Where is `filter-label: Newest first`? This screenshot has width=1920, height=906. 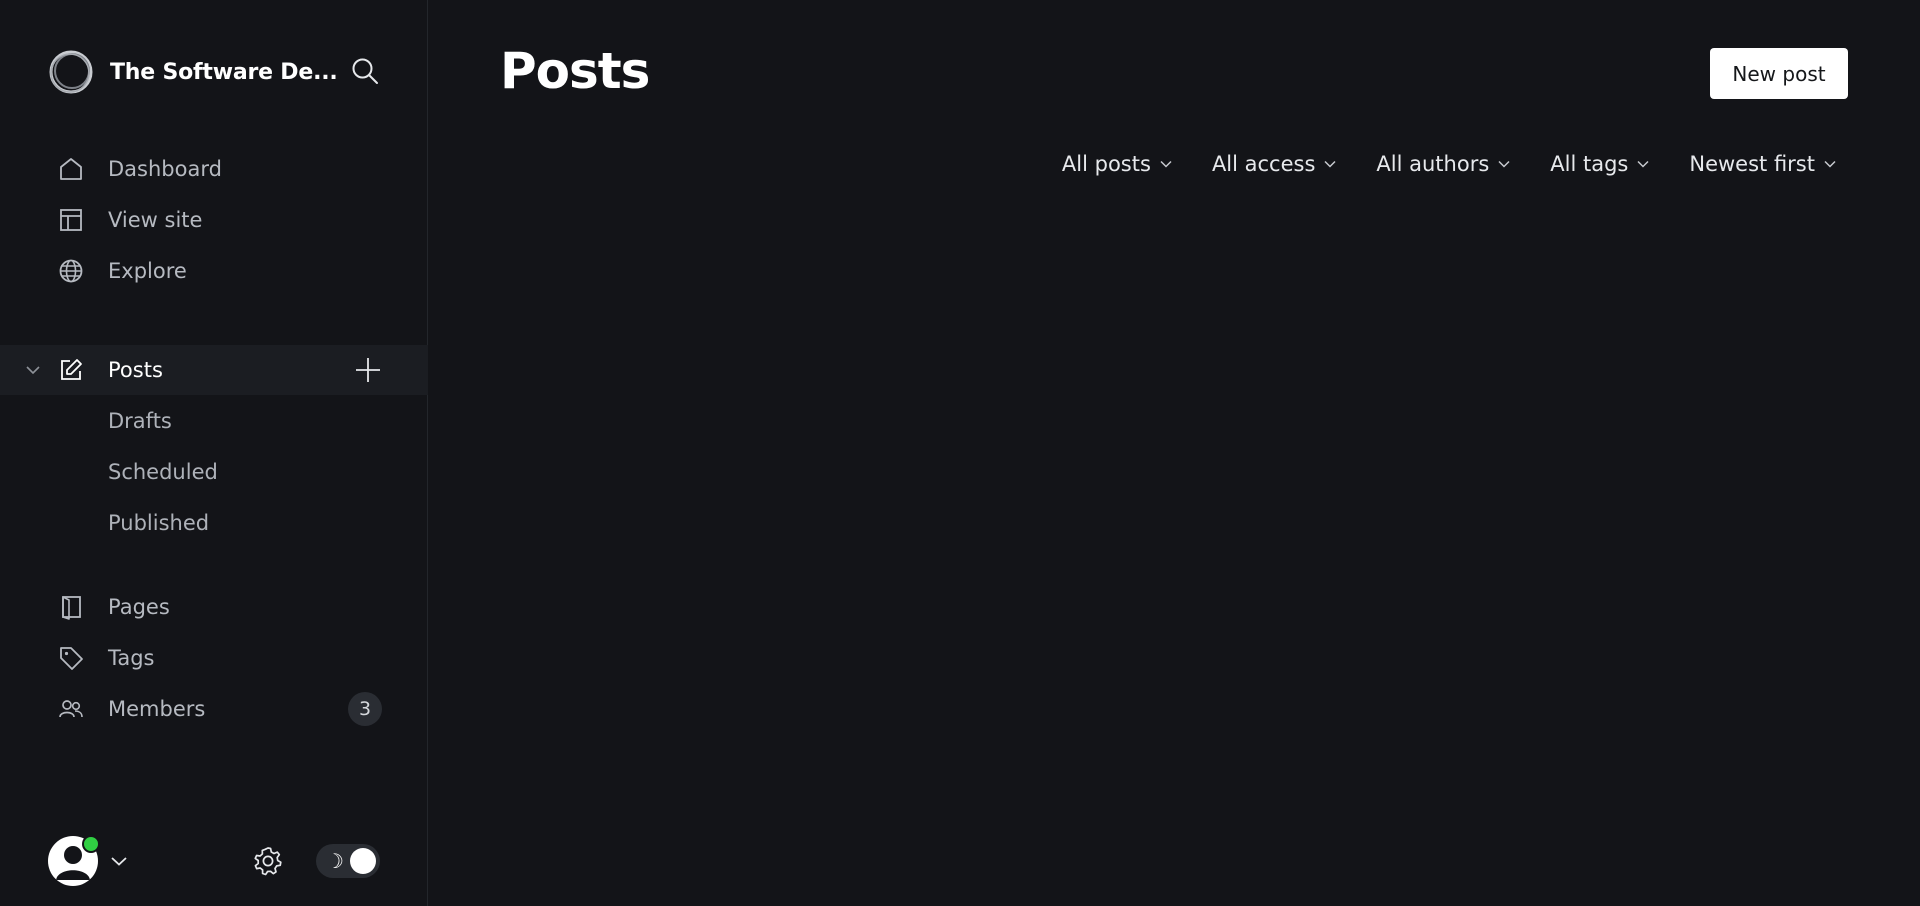
filter-label: Newest first is located at coordinates (1752, 164).